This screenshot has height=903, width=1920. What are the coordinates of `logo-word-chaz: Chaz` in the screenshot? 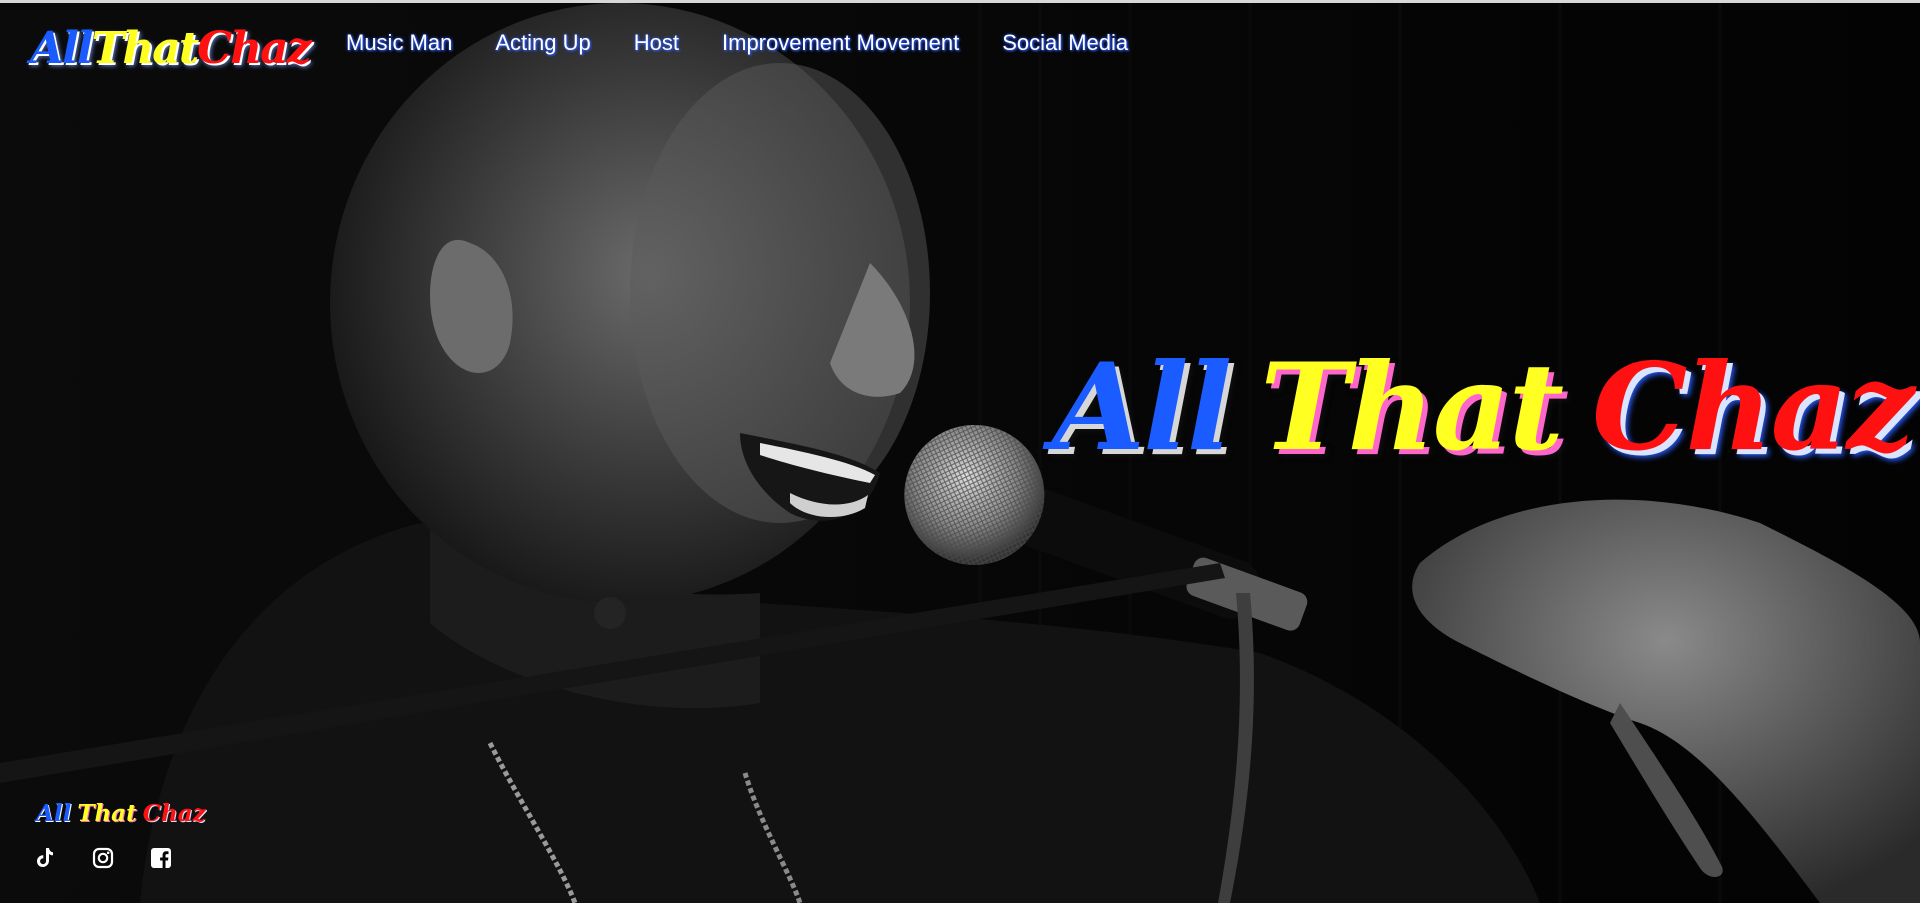 It's located at (254, 48).